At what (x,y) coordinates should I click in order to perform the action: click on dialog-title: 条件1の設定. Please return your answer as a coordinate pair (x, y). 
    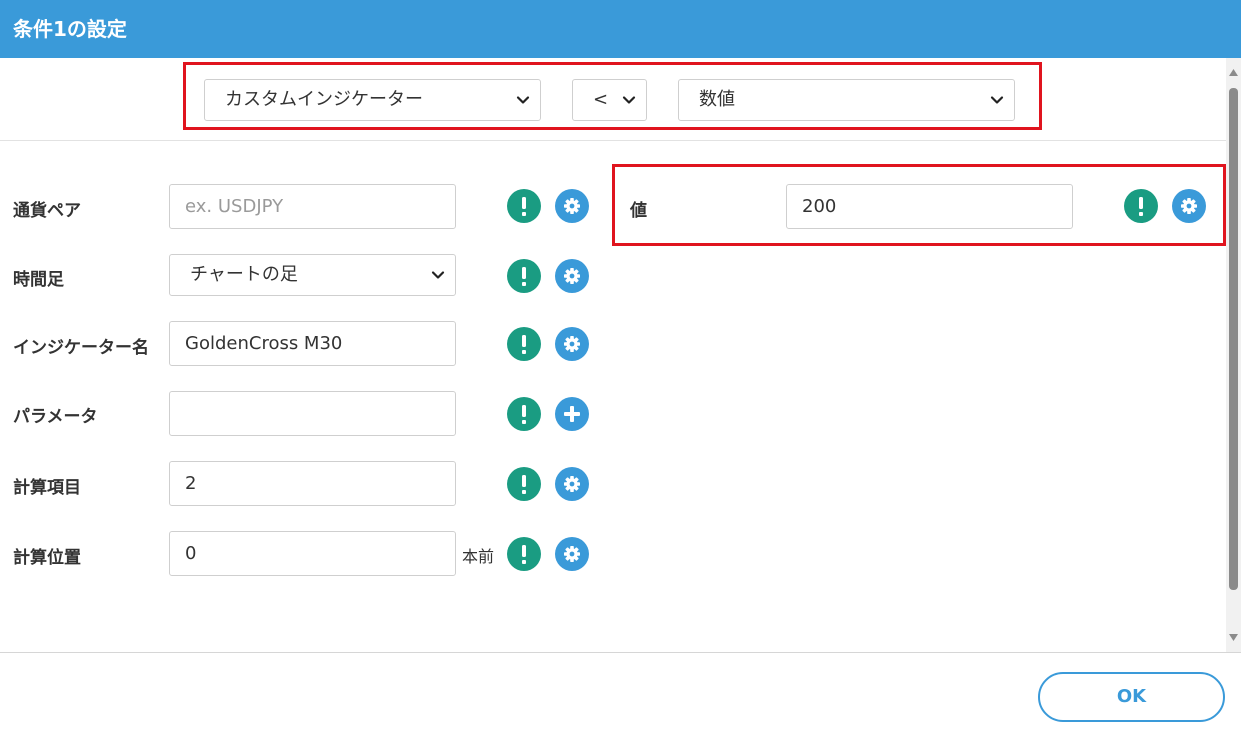
    Looking at the image, I should click on (70, 29).